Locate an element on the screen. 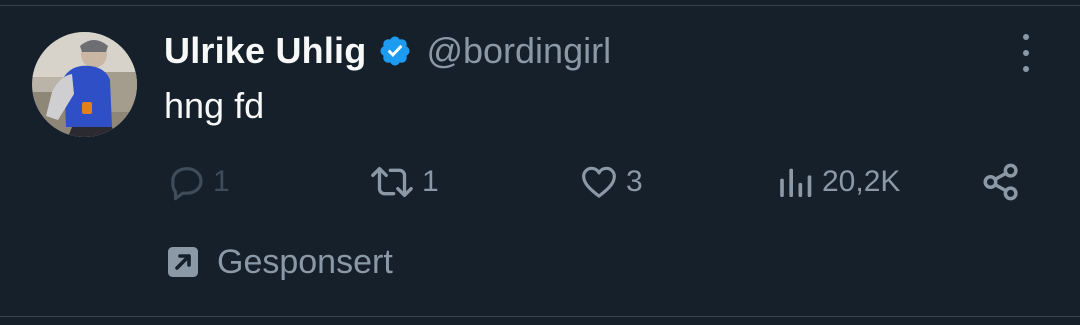 This screenshot has width=1080, height=325. promoted-label: Gesponsert is located at coordinates (279, 262).